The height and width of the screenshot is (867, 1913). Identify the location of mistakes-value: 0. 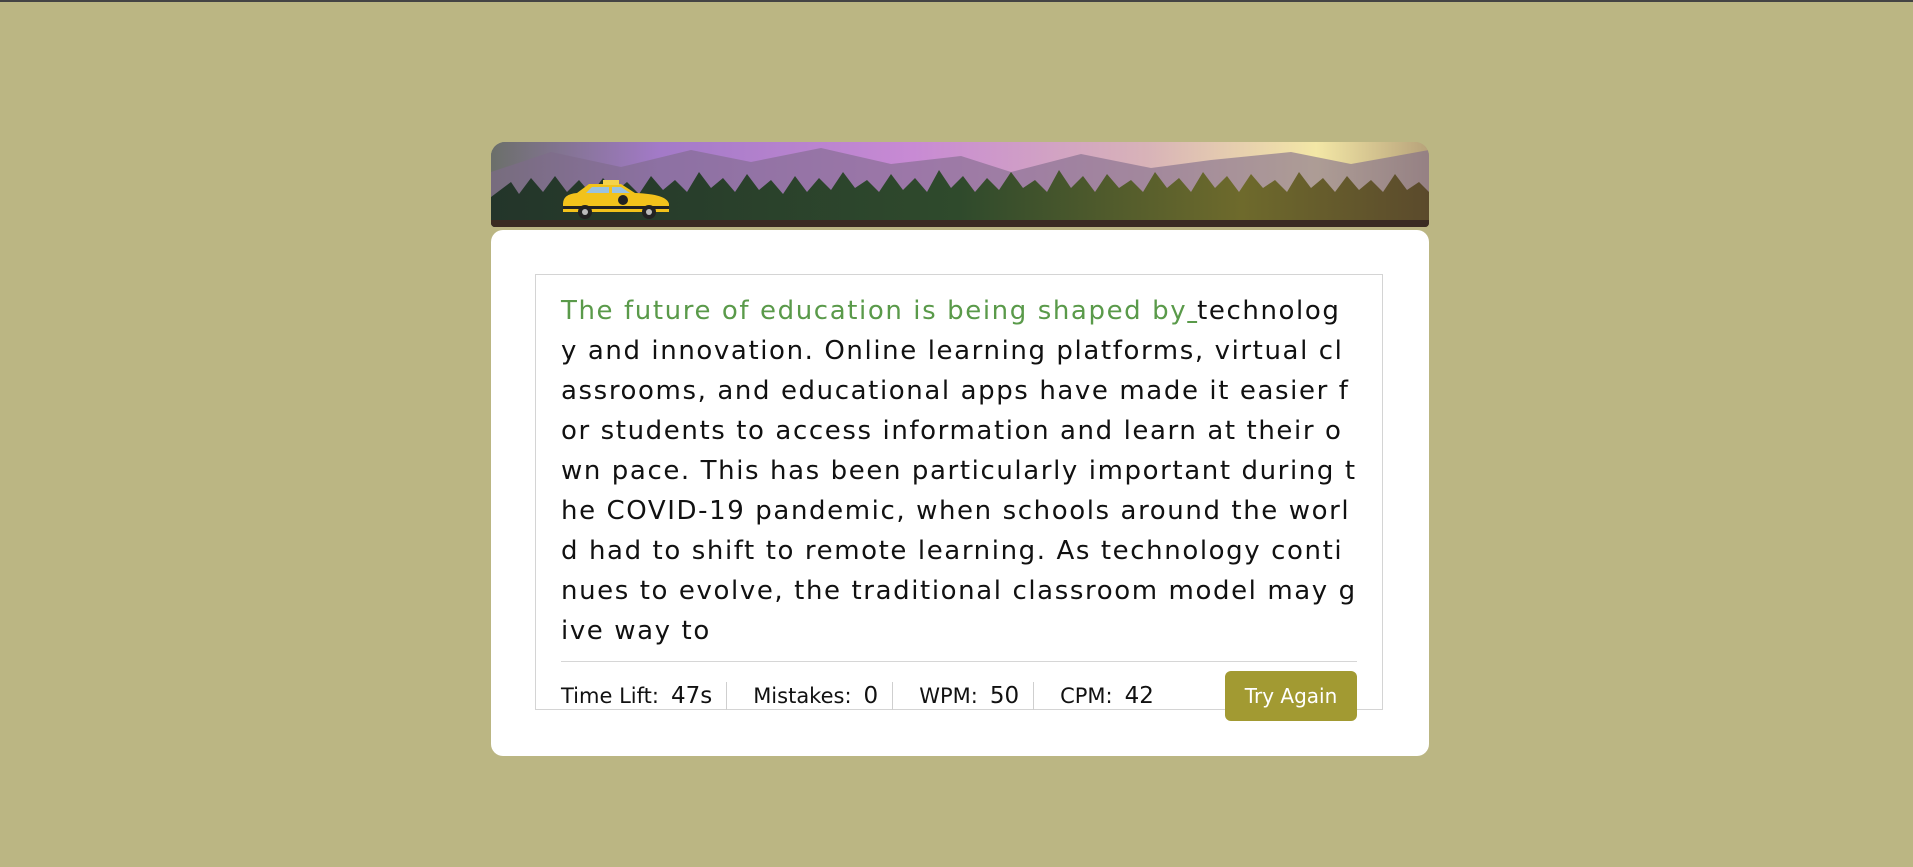
(871, 696).